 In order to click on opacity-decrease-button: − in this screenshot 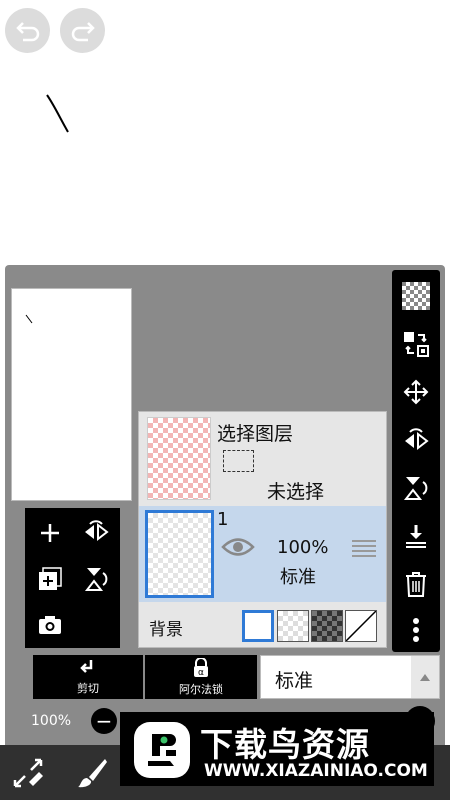, I will do `click(104, 721)`.